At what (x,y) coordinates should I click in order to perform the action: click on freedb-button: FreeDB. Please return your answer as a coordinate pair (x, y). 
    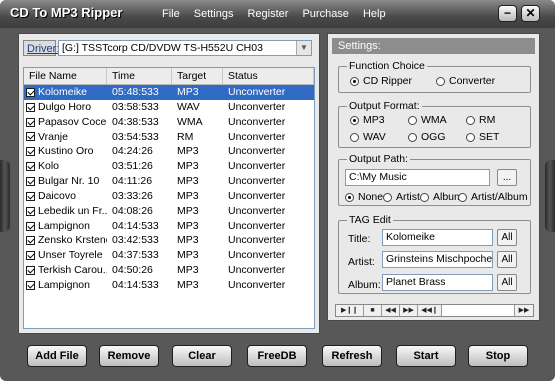
    Looking at the image, I should click on (277, 356).